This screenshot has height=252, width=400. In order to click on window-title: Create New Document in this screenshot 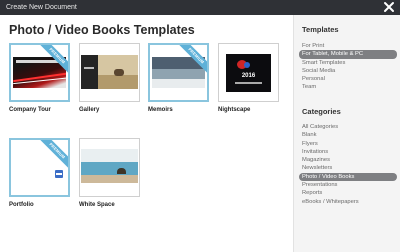, I will do `click(41, 7)`.